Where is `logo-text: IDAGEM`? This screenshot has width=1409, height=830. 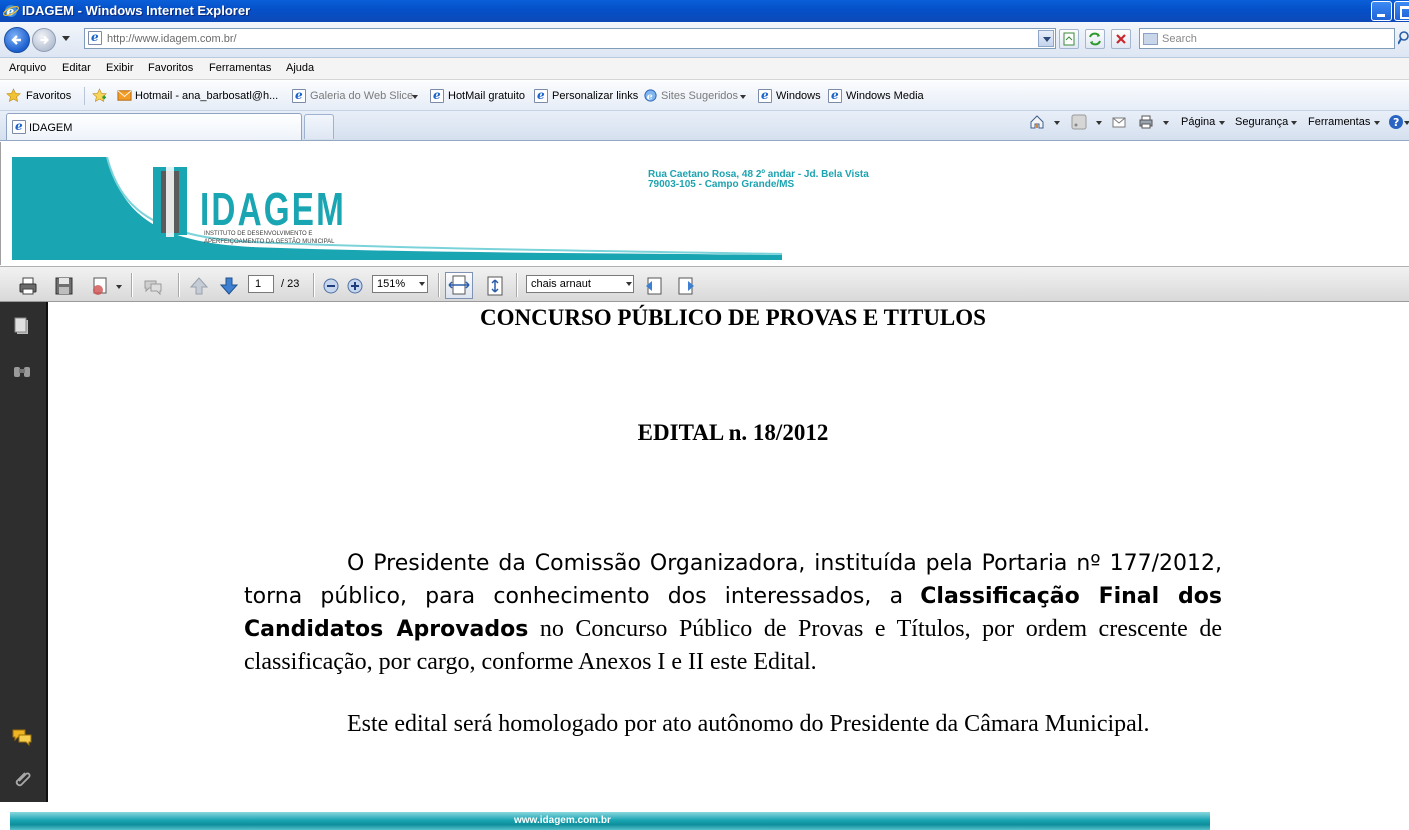 logo-text: IDAGEM is located at coordinates (273, 209).